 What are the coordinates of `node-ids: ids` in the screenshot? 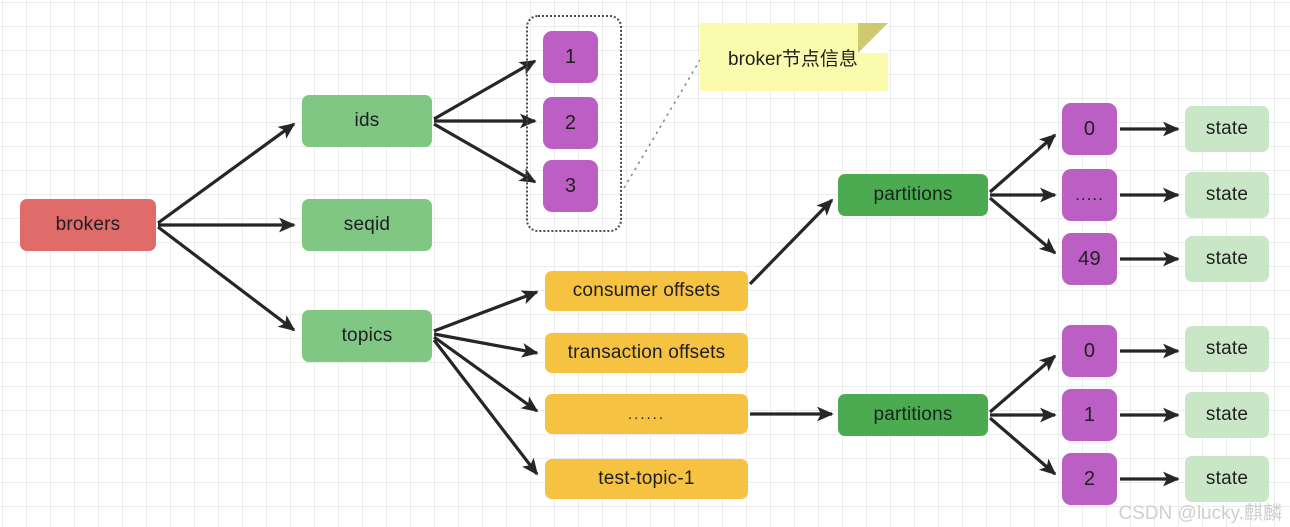 It's located at (367, 121).